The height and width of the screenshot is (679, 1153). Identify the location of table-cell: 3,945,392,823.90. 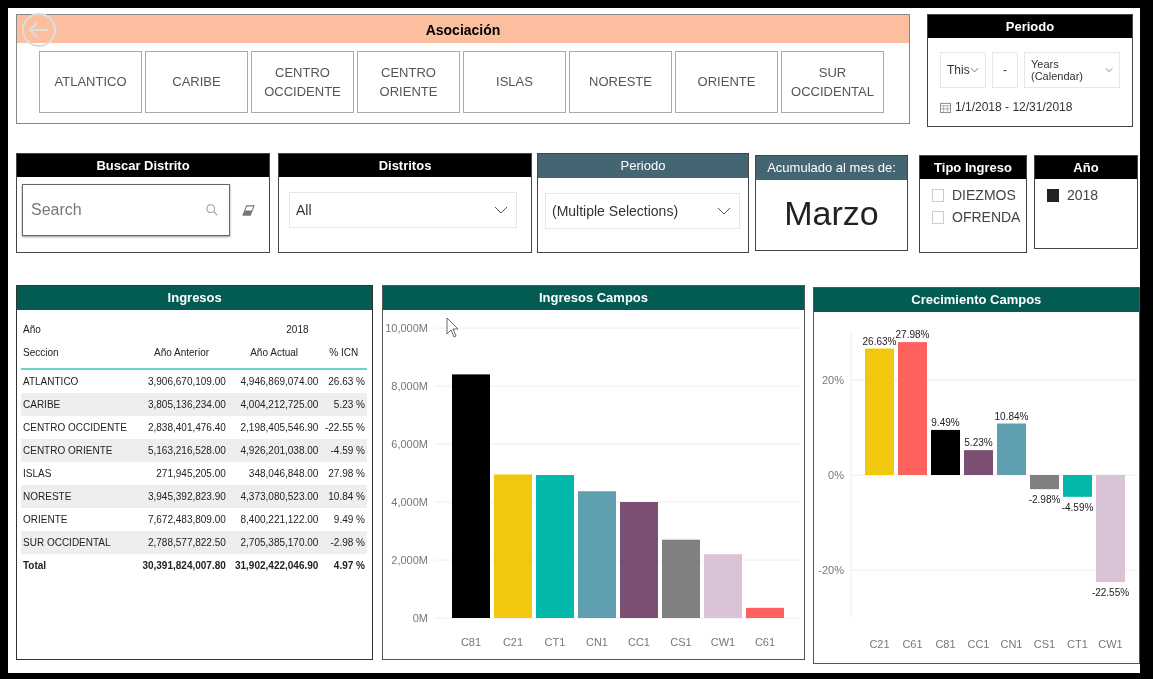
(181, 496).